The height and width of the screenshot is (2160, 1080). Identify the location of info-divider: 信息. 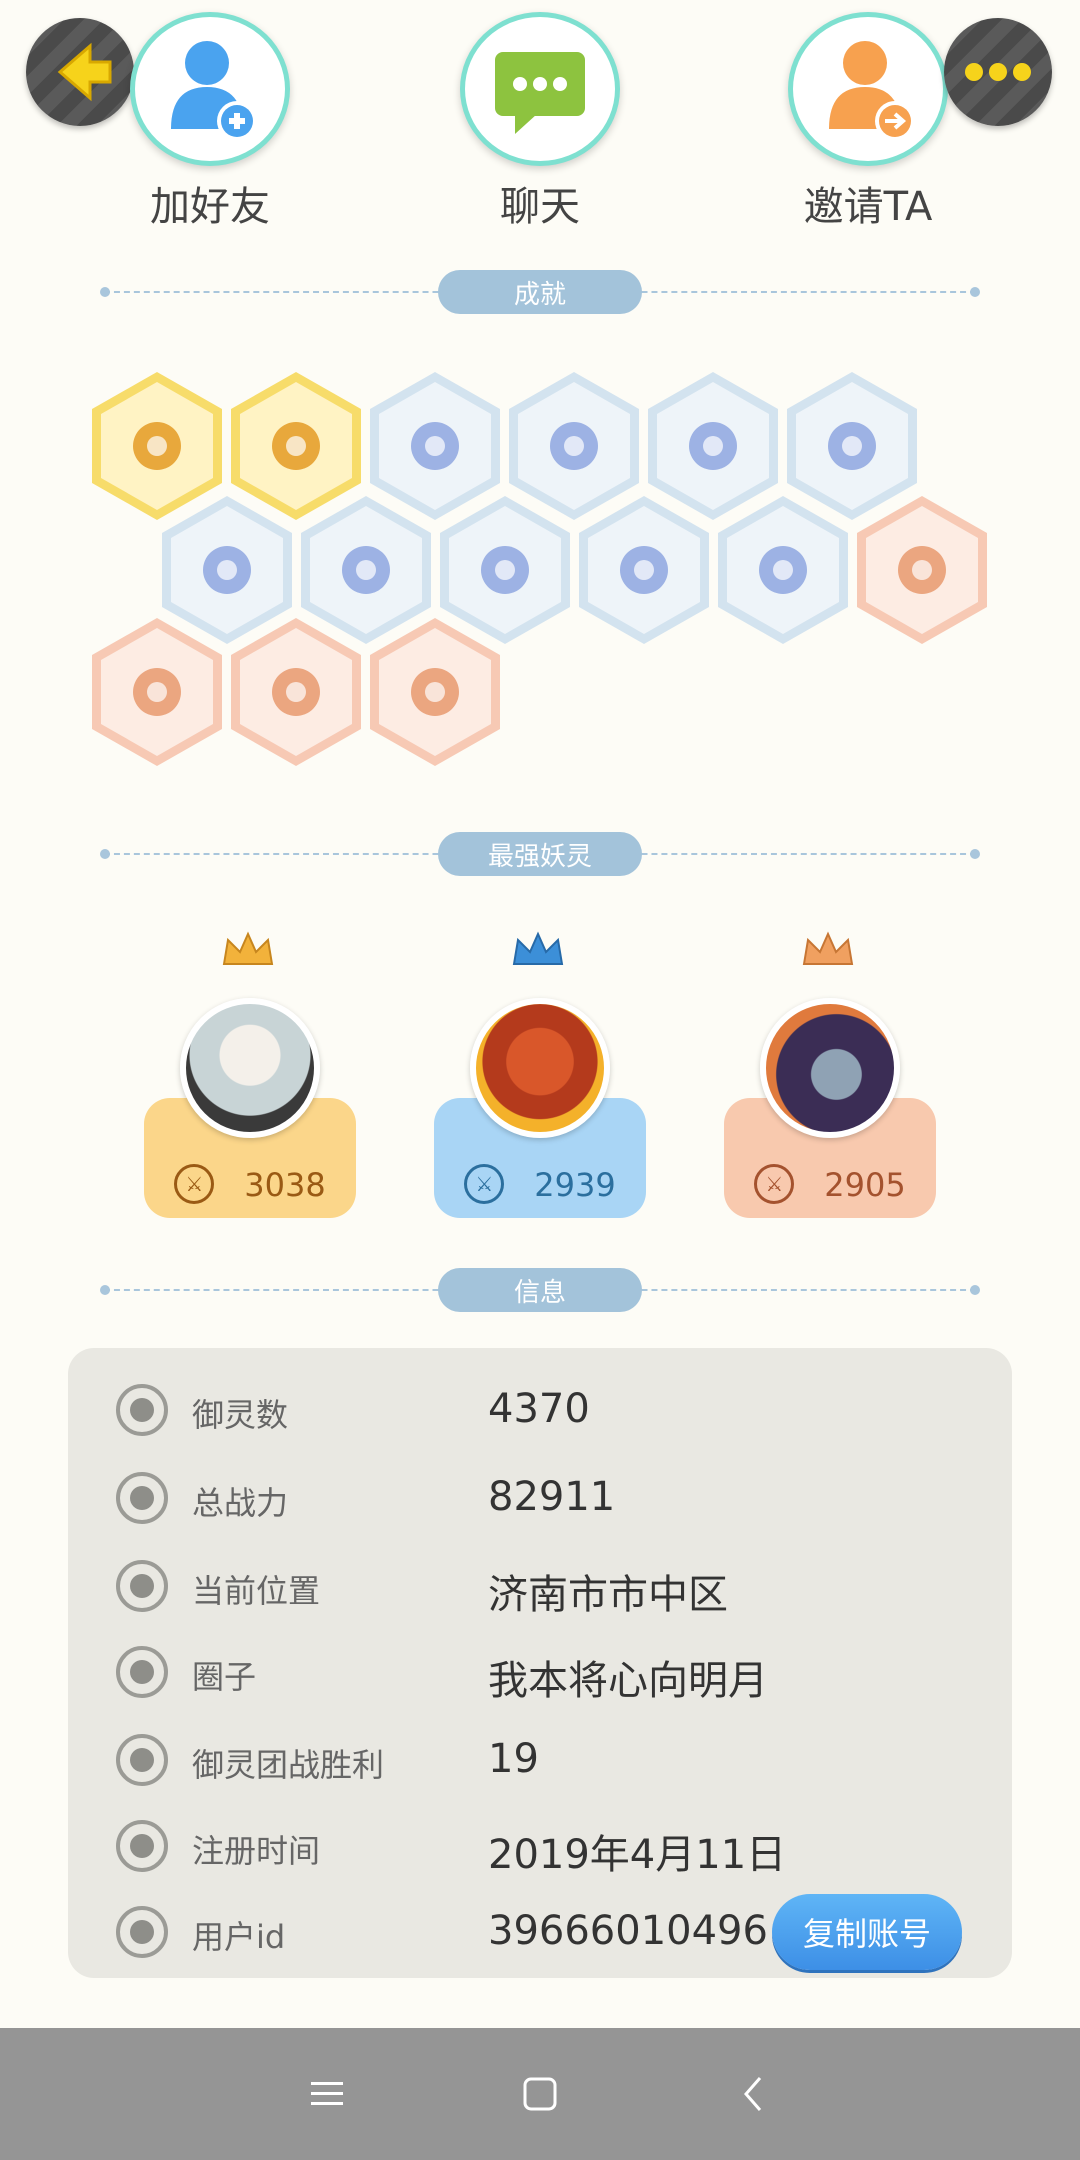
(540, 1290).